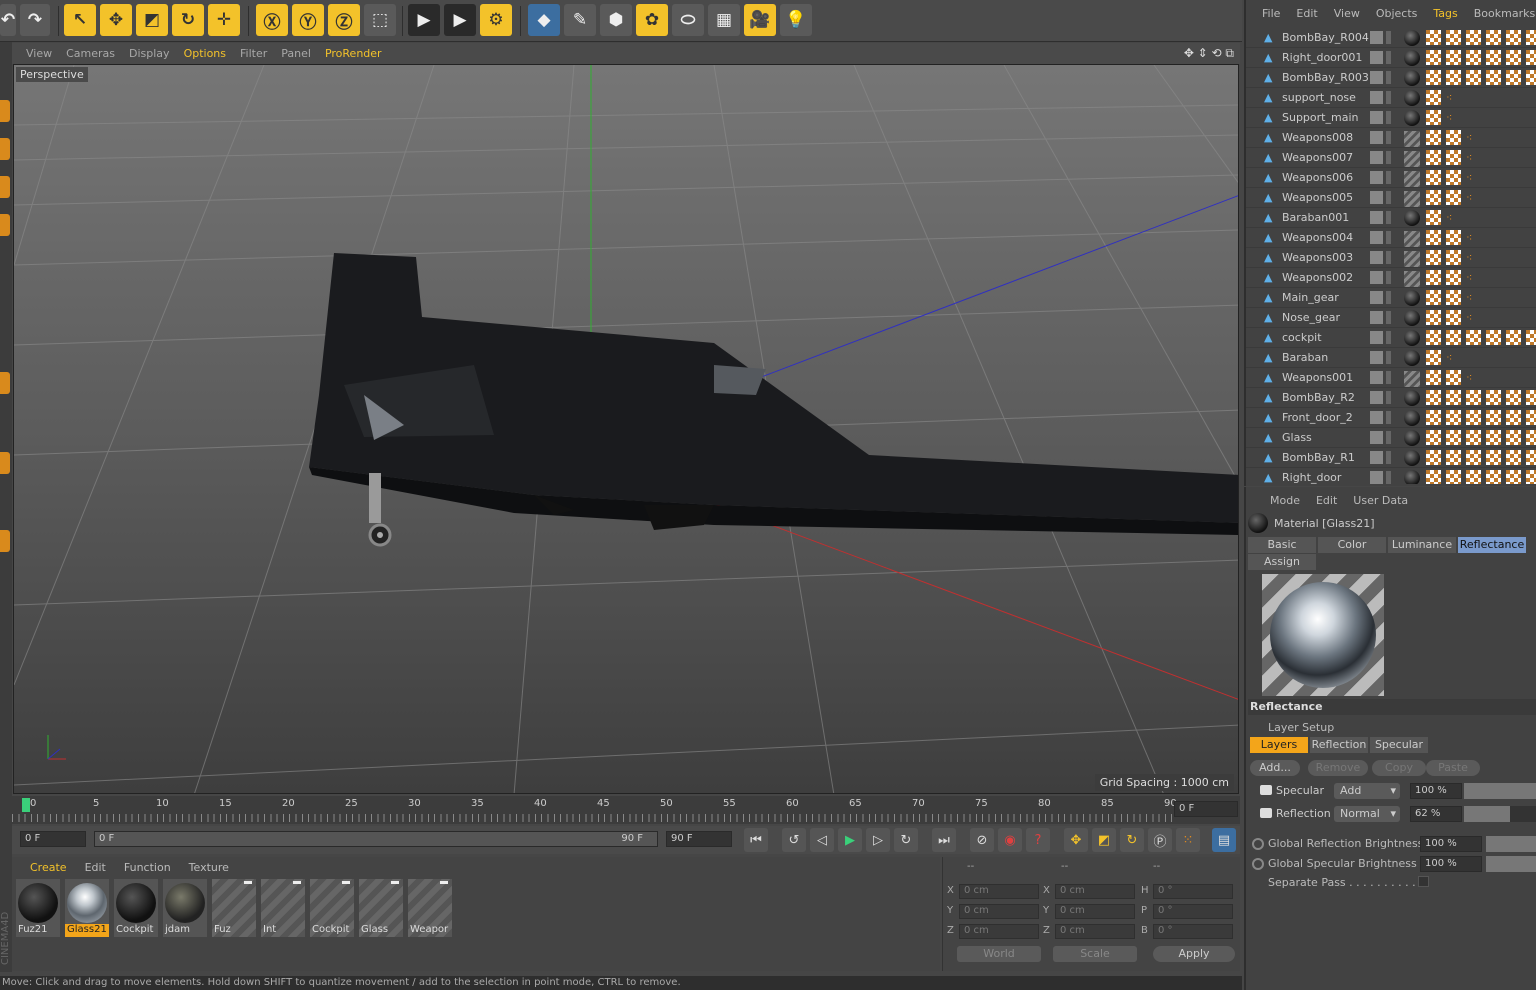 The height and width of the screenshot is (990, 1536). I want to click on tab-color: Color, so click(1352, 545).